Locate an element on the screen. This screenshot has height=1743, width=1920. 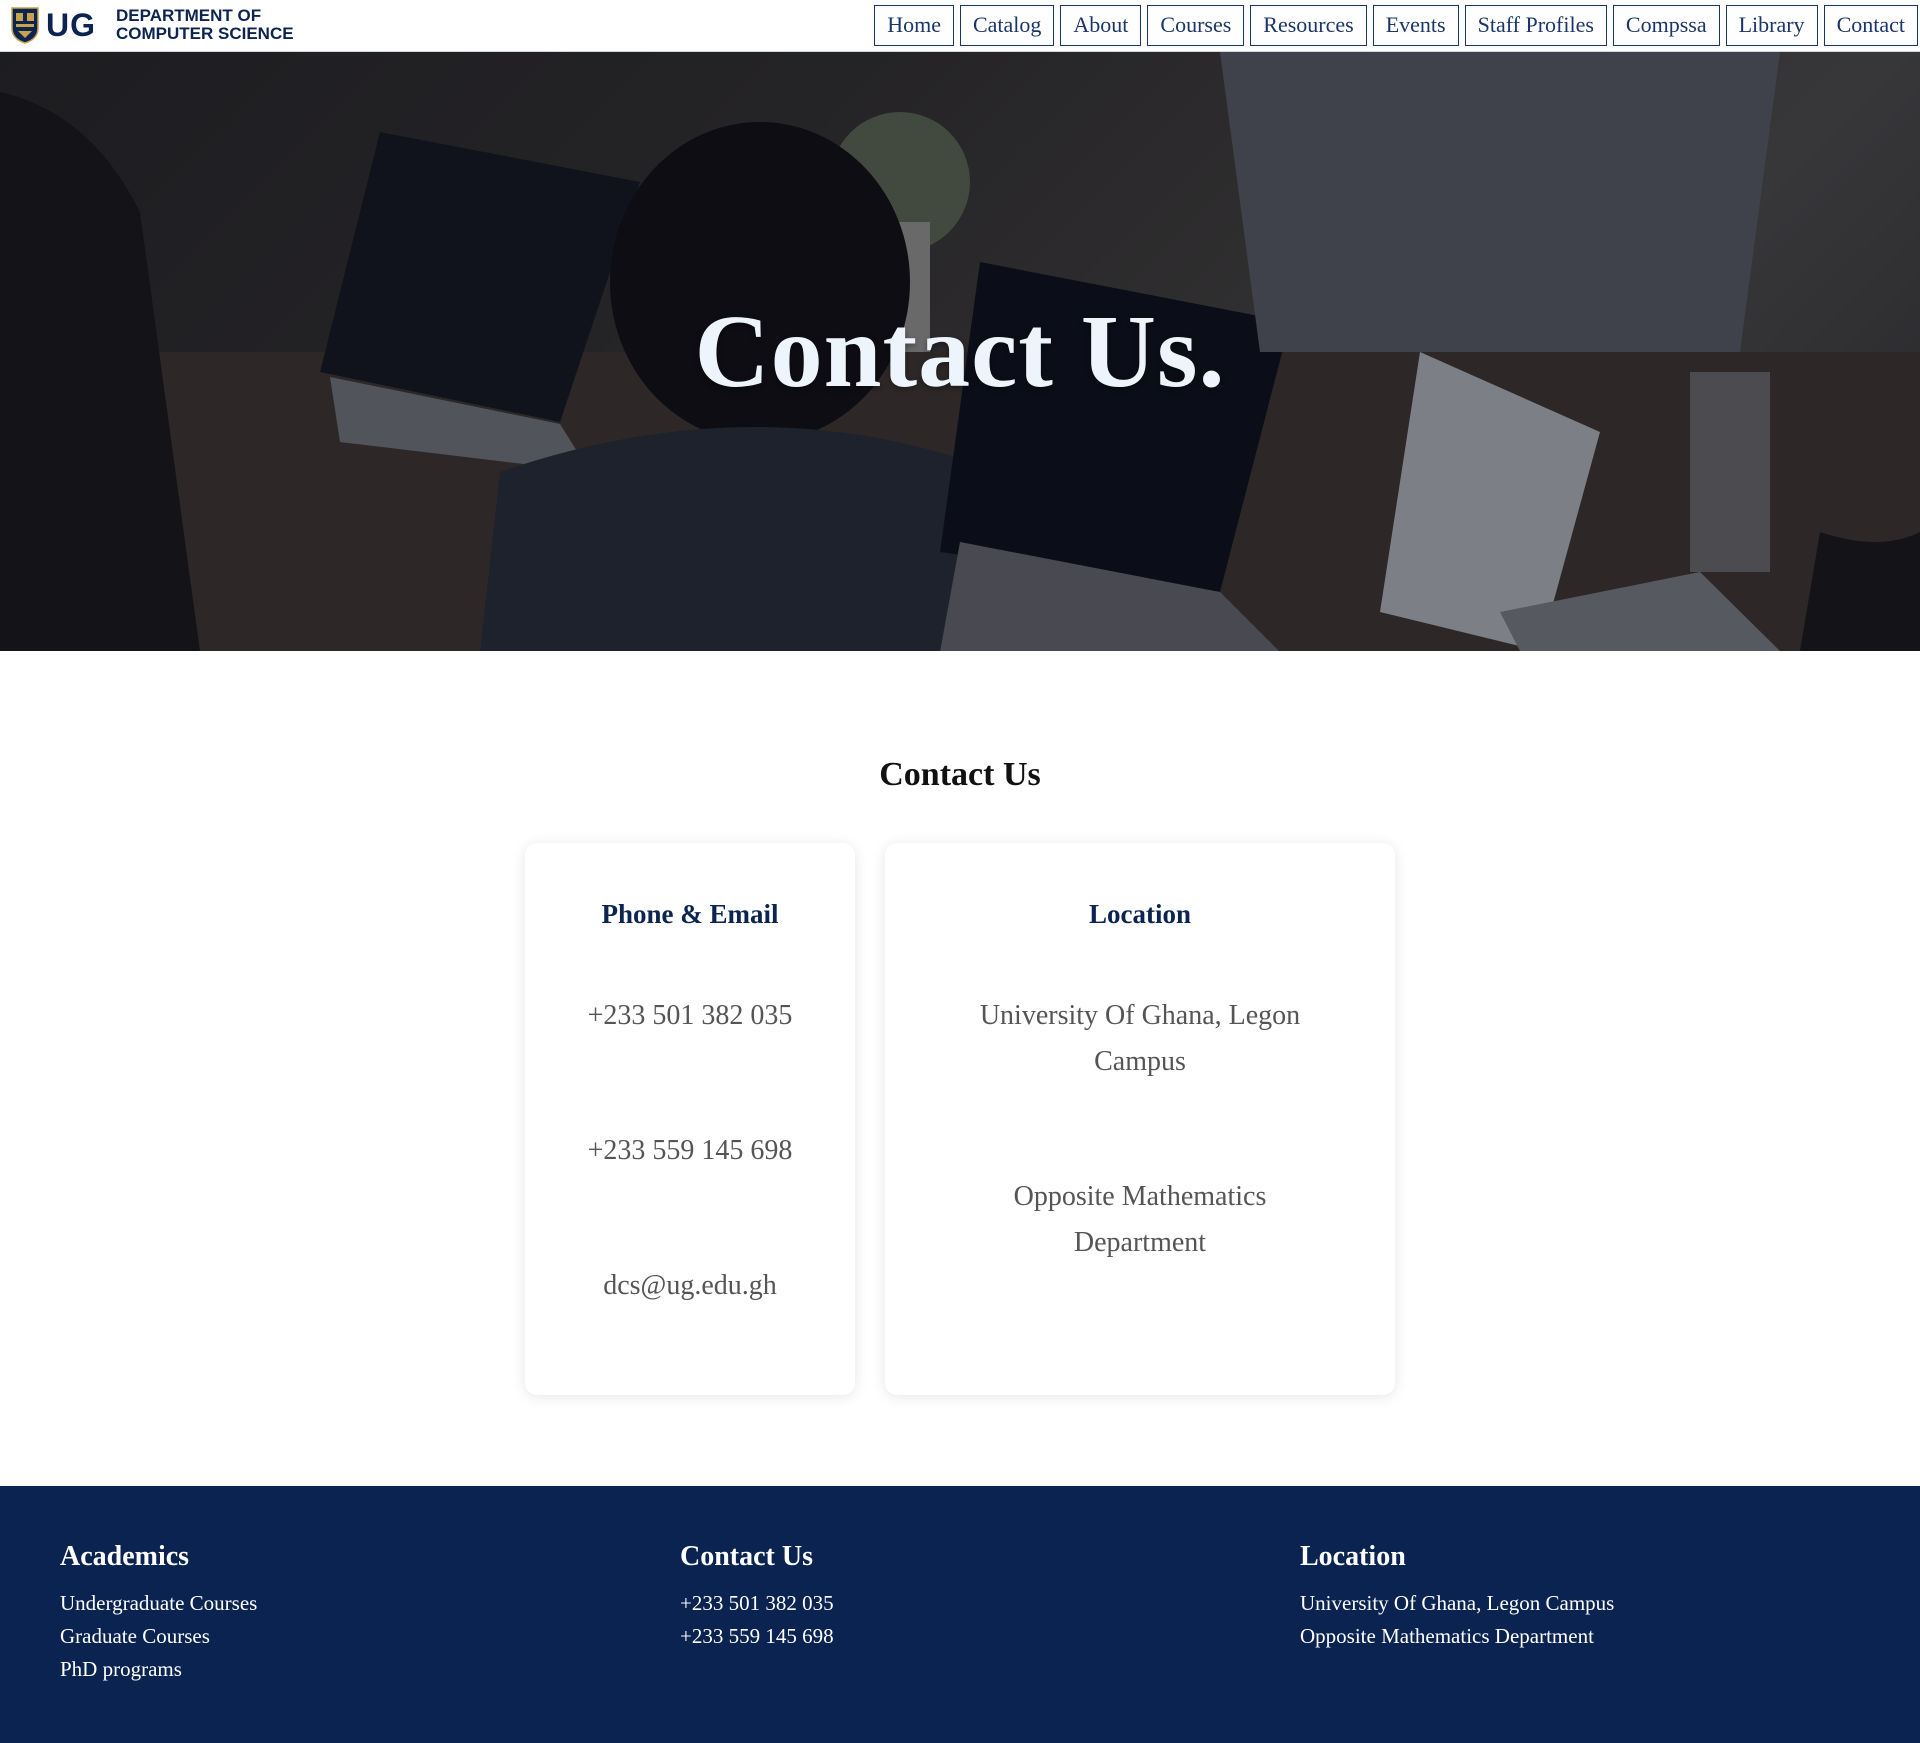
logo-text: UG is located at coordinates (71, 24).